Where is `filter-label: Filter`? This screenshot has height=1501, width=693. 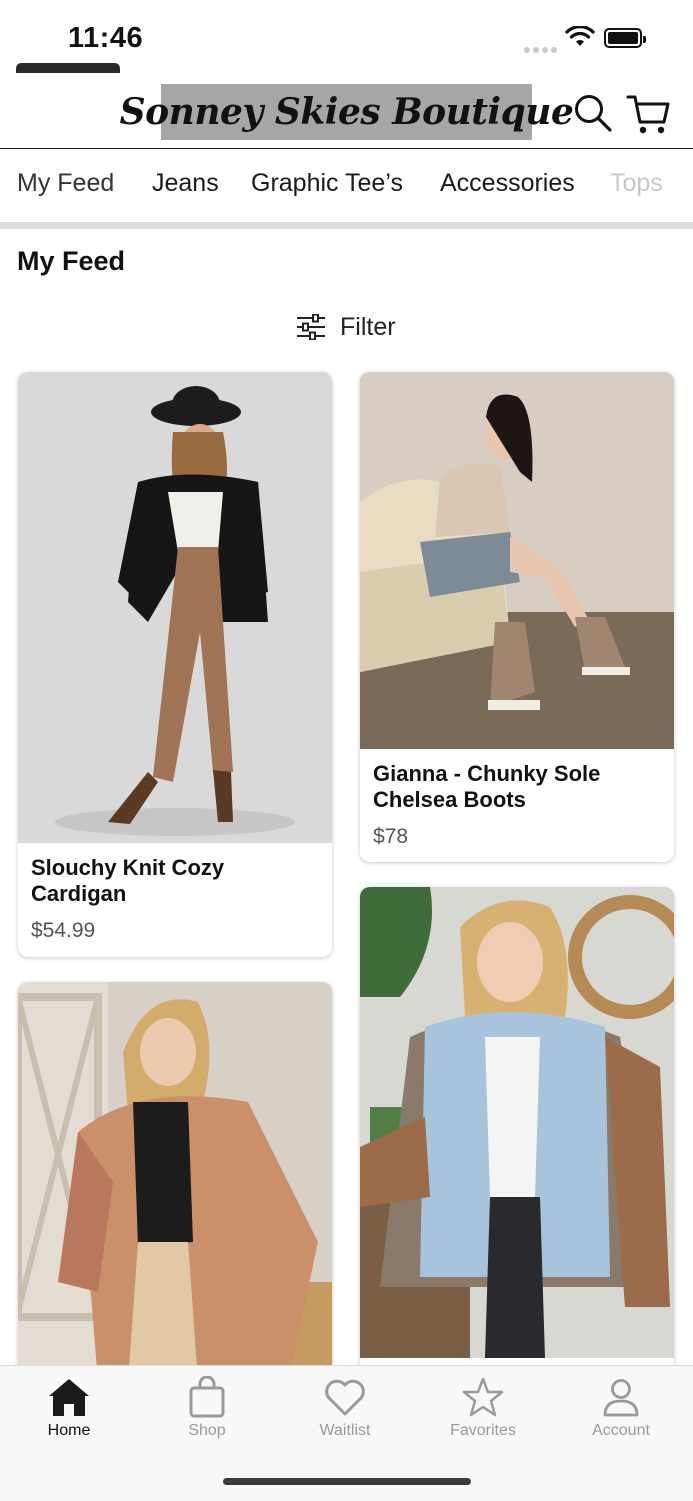 filter-label: Filter is located at coordinates (368, 326).